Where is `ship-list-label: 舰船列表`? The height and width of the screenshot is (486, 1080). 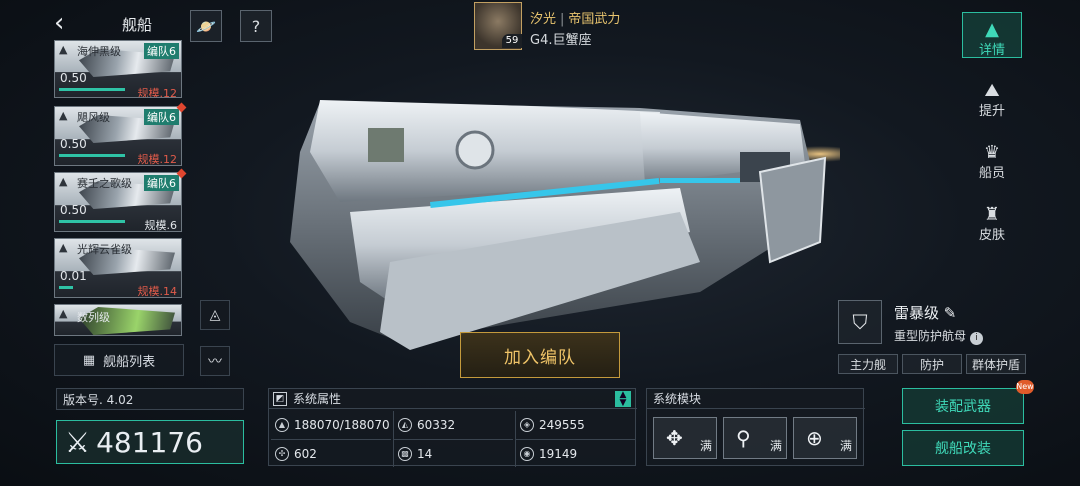 ship-list-label: 舰船列表 is located at coordinates (129, 362).